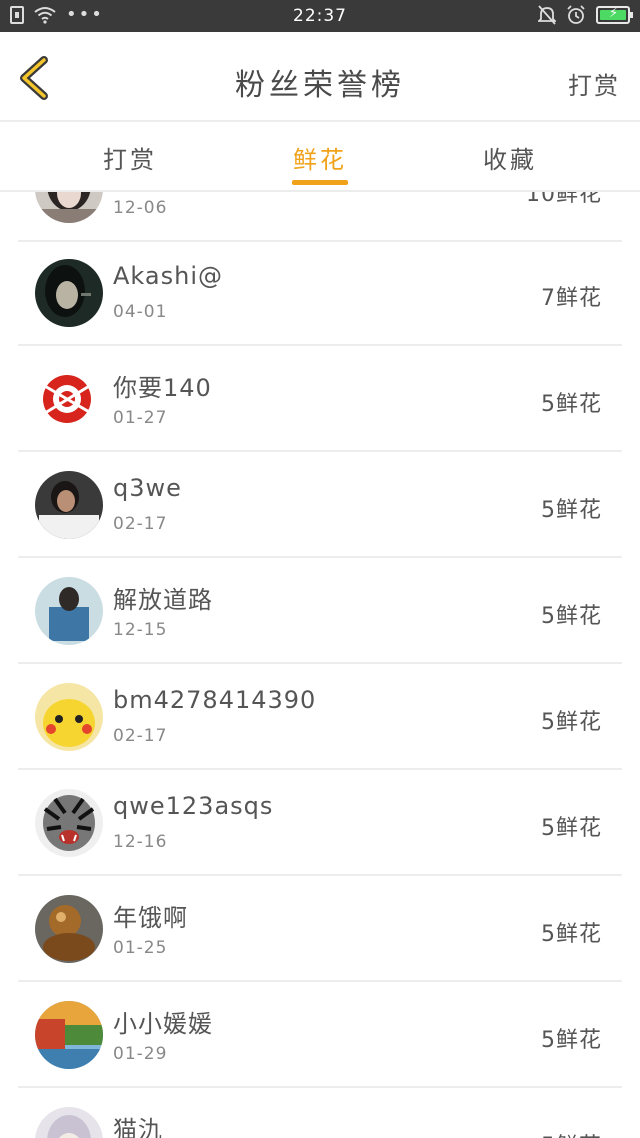 The image size is (640, 1138). Describe the element at coordinates (320, 217) in the screenshot. I see `list-item: 12-06 10鲜花` at that location.